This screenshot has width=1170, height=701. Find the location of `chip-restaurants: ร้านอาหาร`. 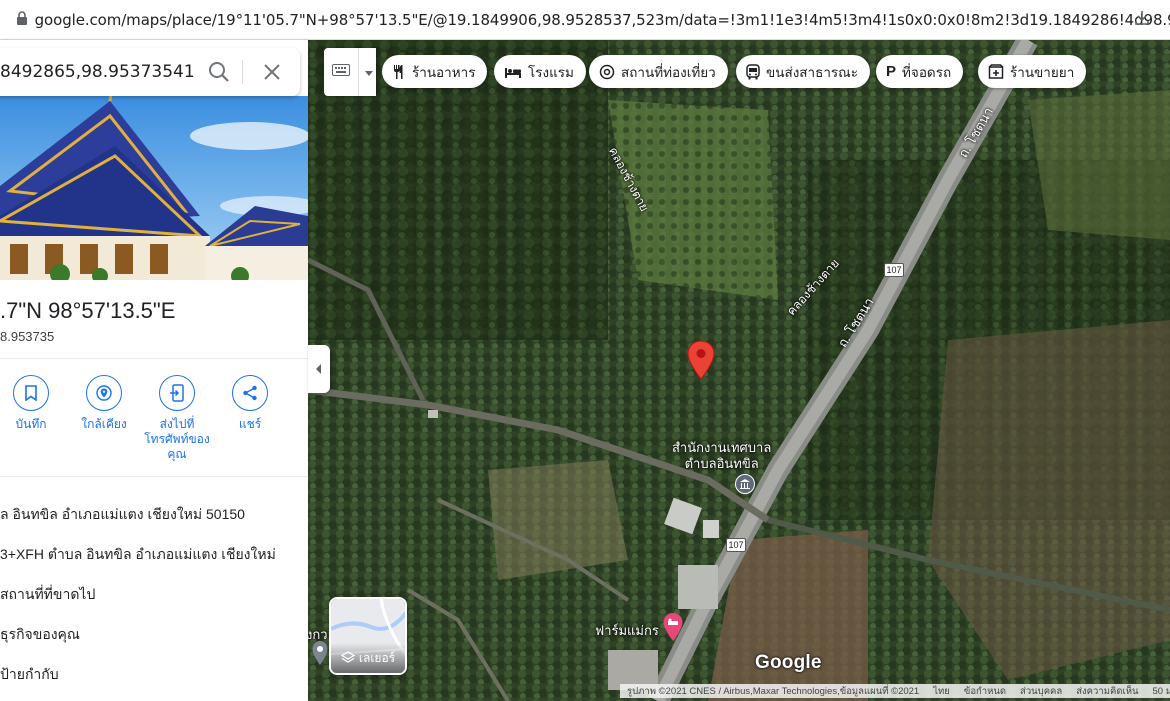

chip-restaurants: ร้านอาหาร is located at coordinates (435, 71).